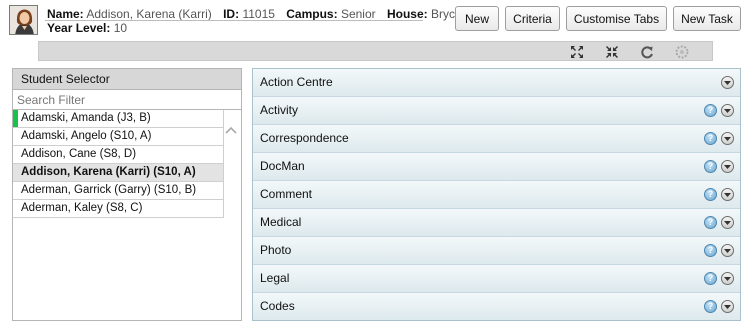 This screenshot has height=321, width=750. Describe the element at coordinates (532, 18) in the screenshot. I see `criteria-button: Criteria` at that location.